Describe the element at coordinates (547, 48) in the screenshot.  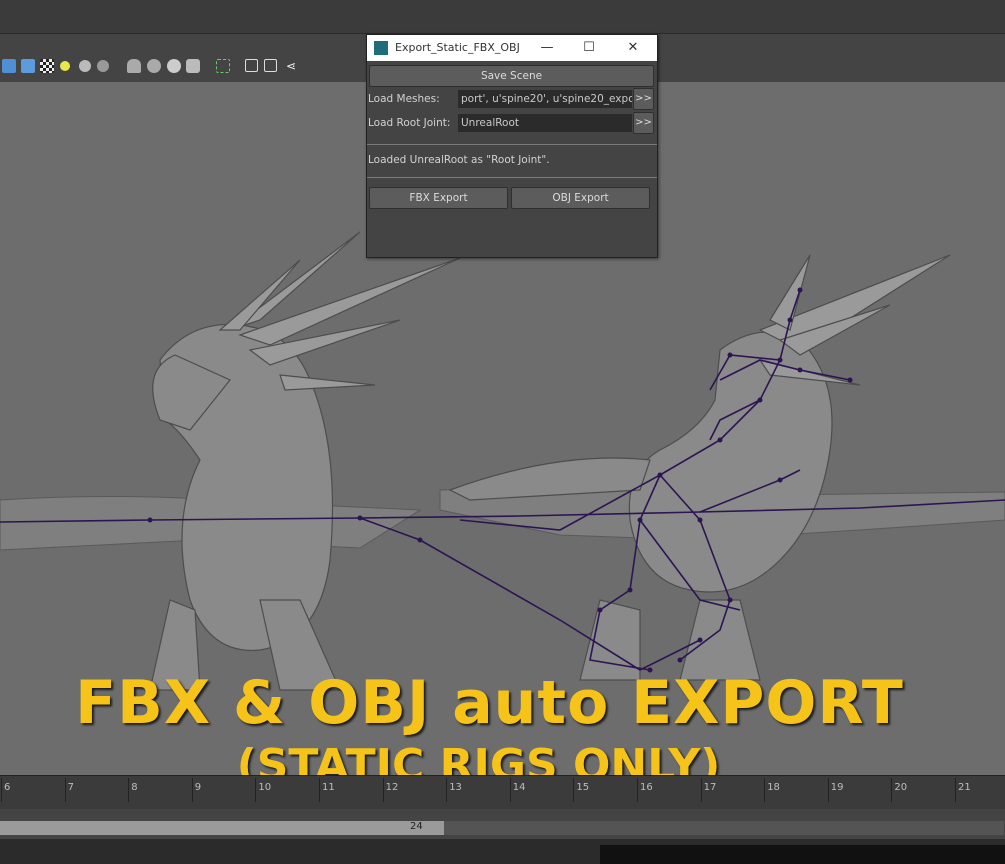
I see `minimize-button: —` at that location.